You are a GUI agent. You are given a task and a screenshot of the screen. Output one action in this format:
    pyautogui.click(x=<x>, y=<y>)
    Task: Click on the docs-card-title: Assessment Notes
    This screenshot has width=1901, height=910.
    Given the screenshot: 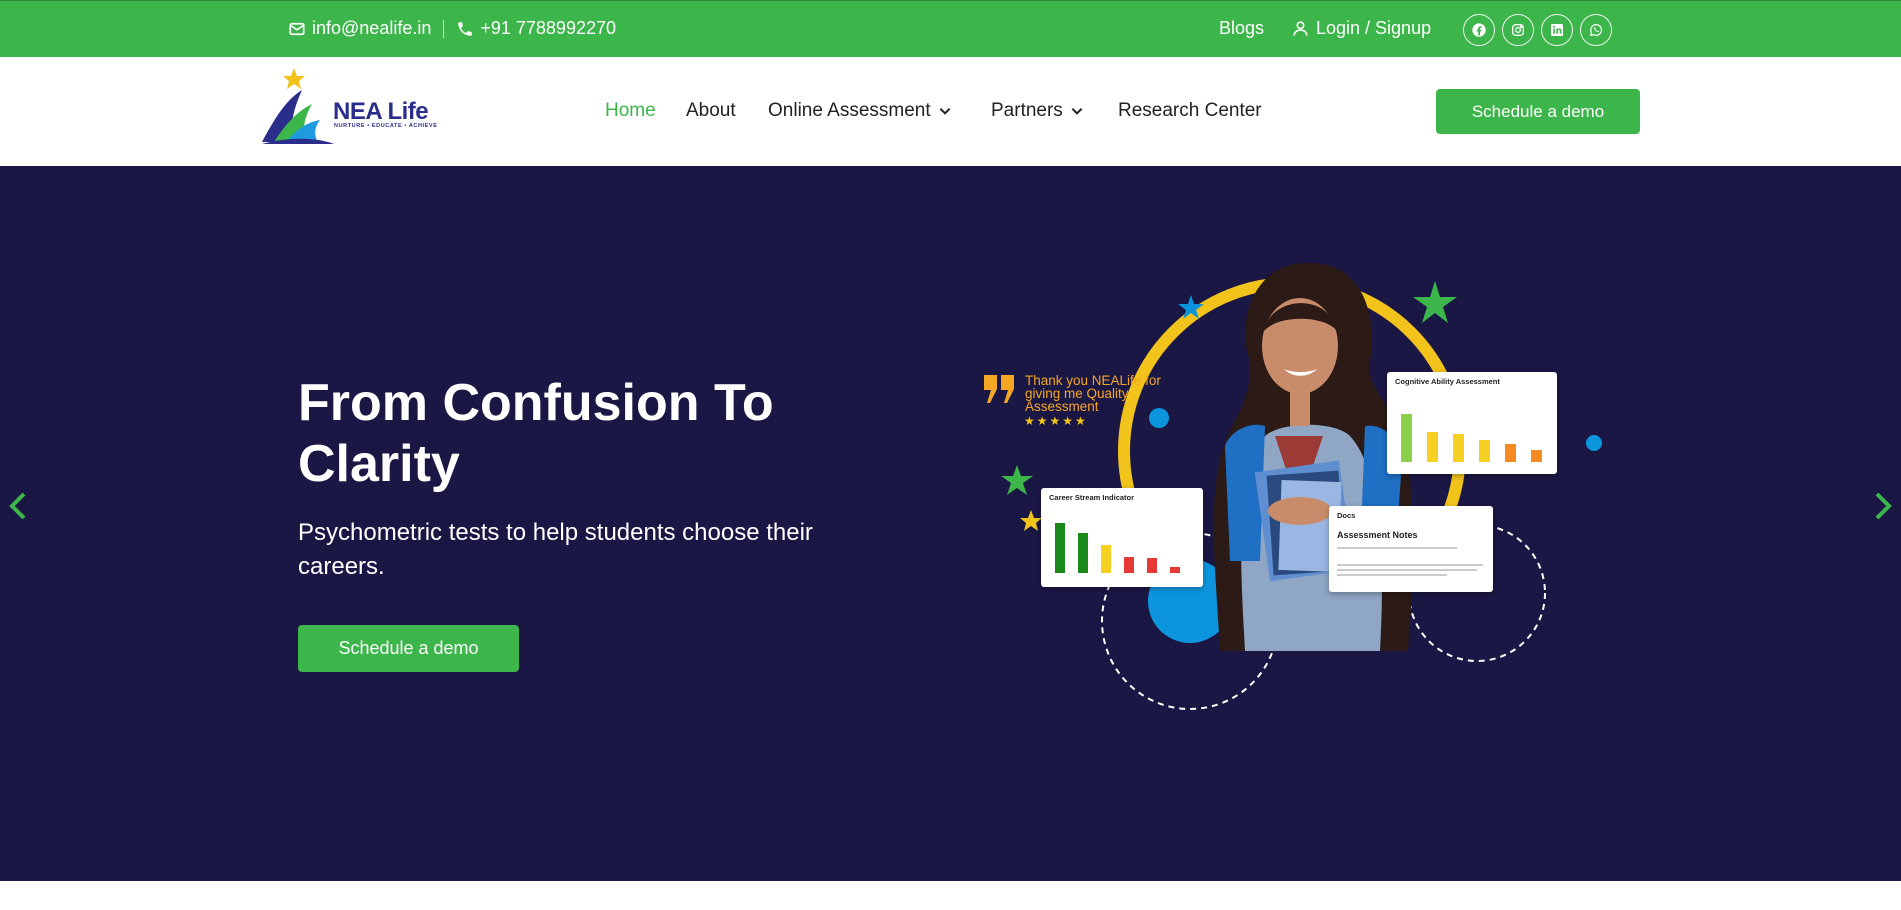 What is the action you would take?
    pyautogui.click(x=1377, y=535)
    